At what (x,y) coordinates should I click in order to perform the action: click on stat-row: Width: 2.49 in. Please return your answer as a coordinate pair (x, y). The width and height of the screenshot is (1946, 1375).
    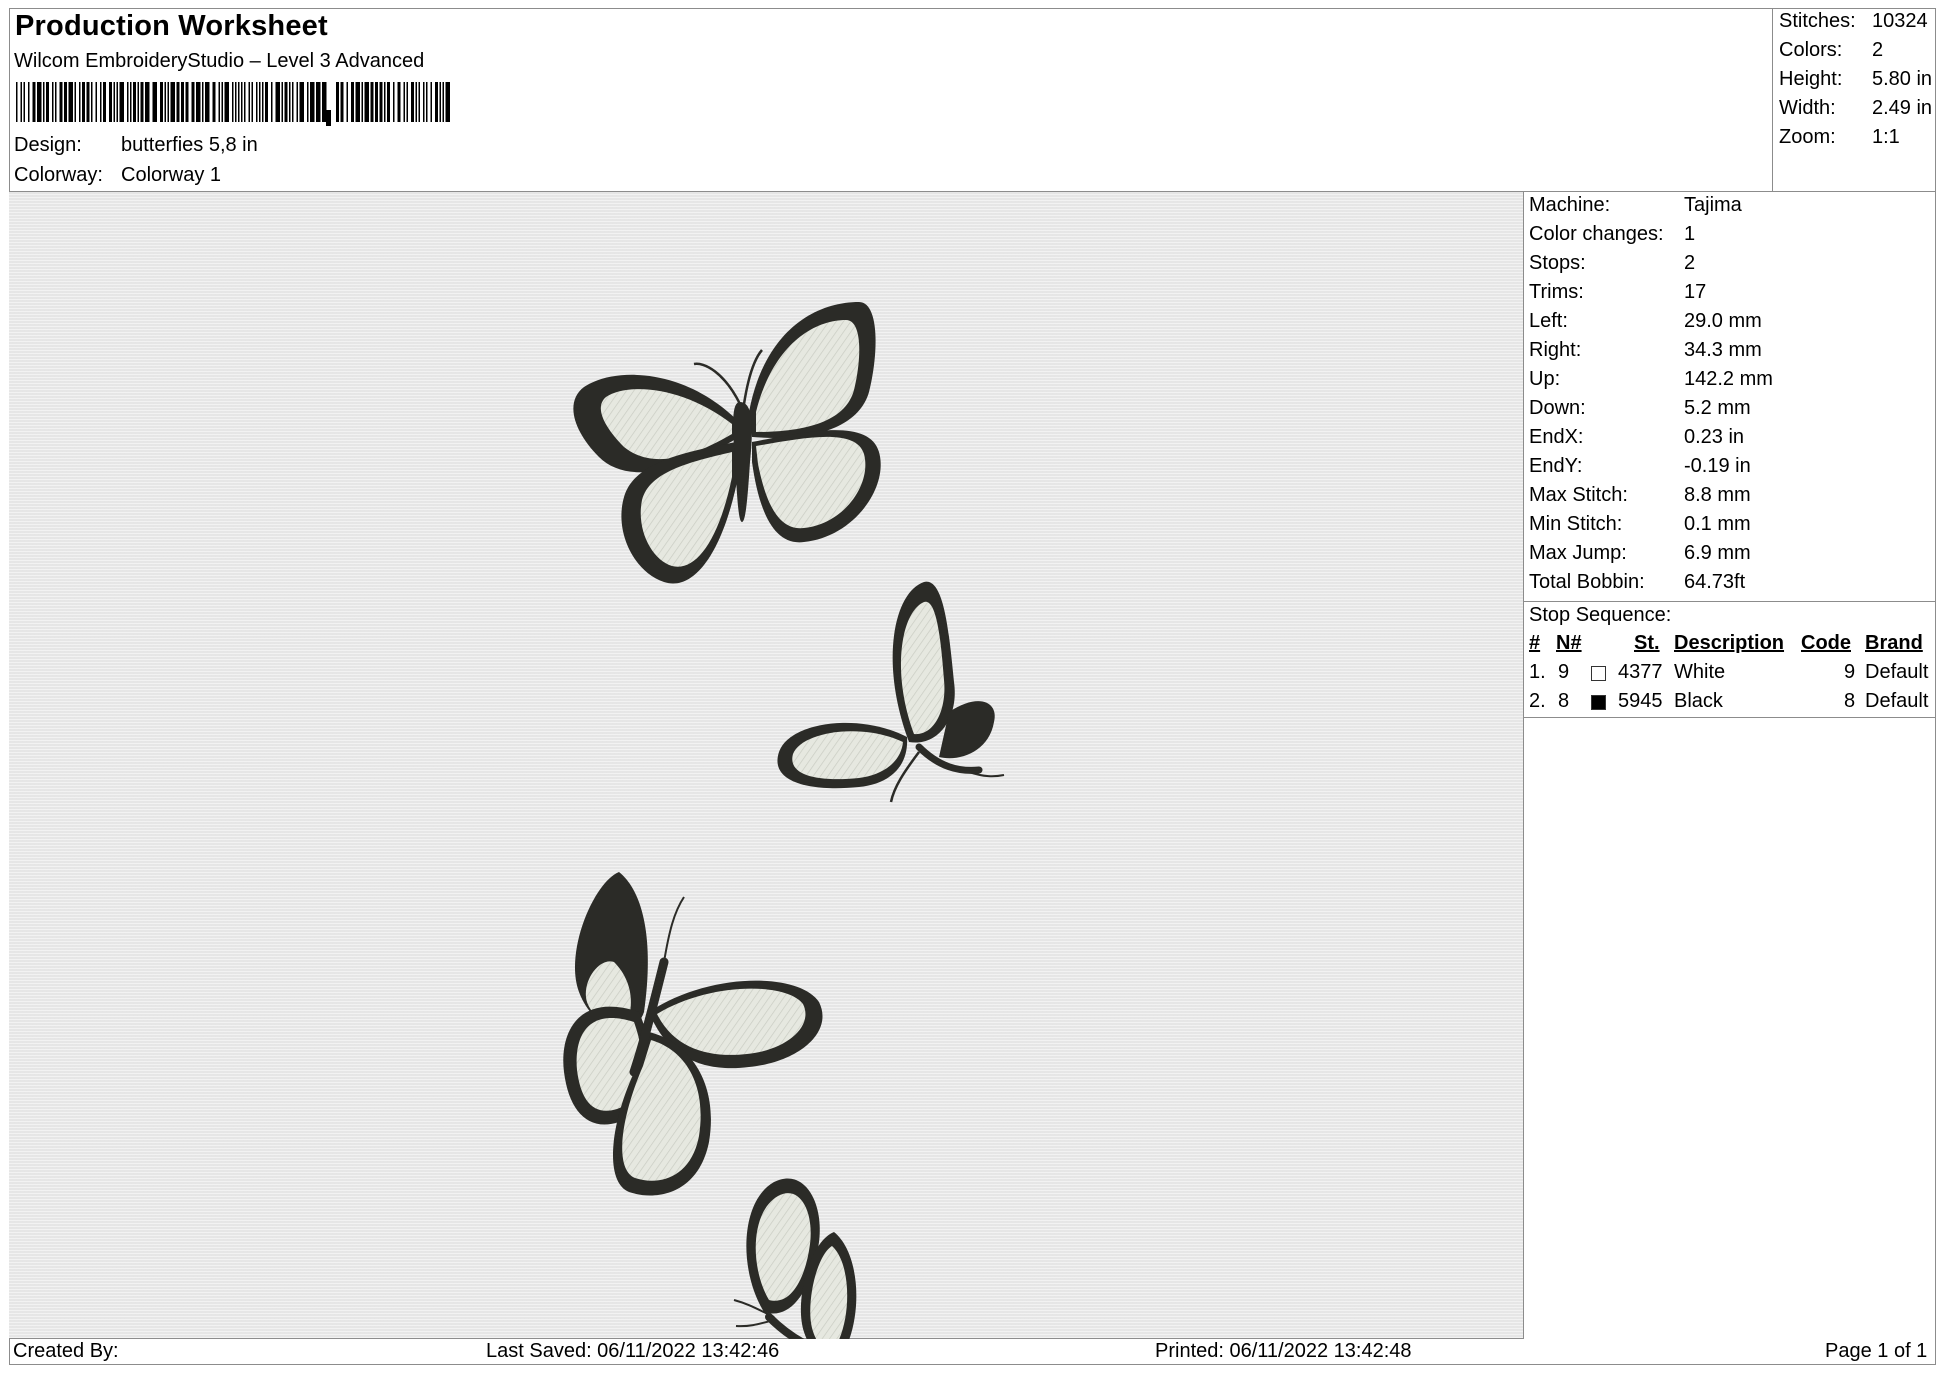
    Looking at the image, I should click on (1856, 108).